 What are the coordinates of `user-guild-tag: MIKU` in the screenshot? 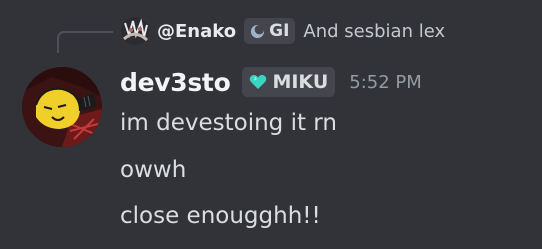 It's located at (289, 82).